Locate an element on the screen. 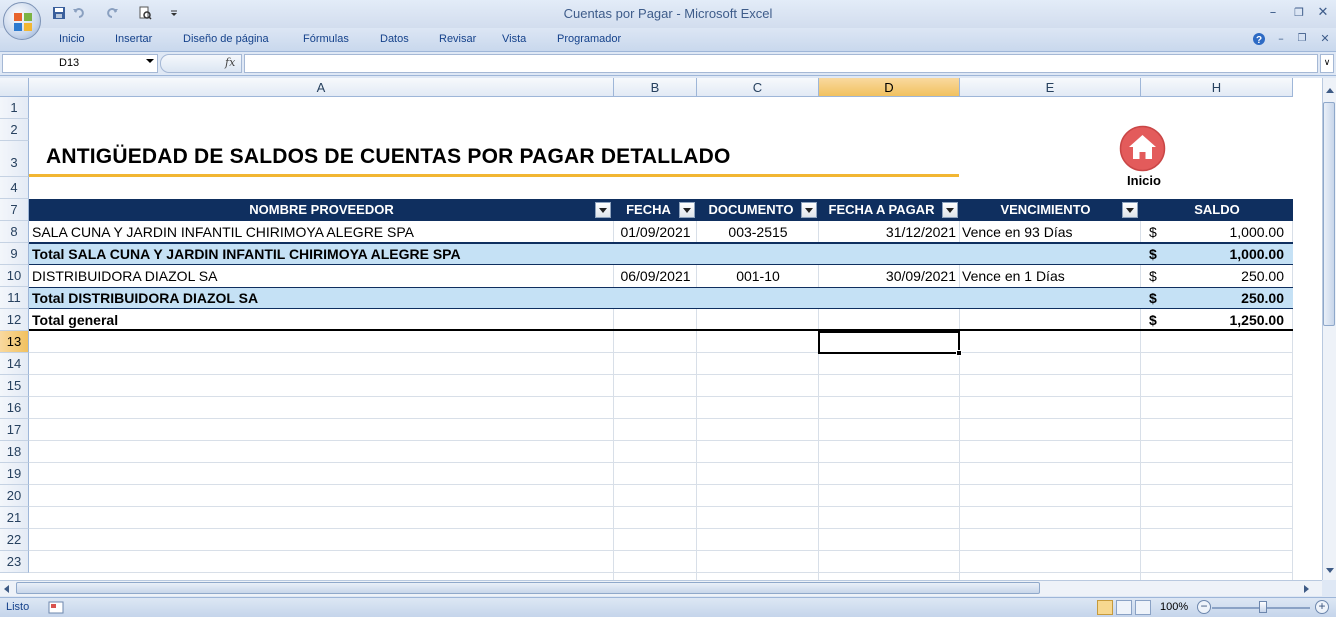 This screenshot has height=617, width=1336. active-cell-d13 is located at coordinates (889, 342).